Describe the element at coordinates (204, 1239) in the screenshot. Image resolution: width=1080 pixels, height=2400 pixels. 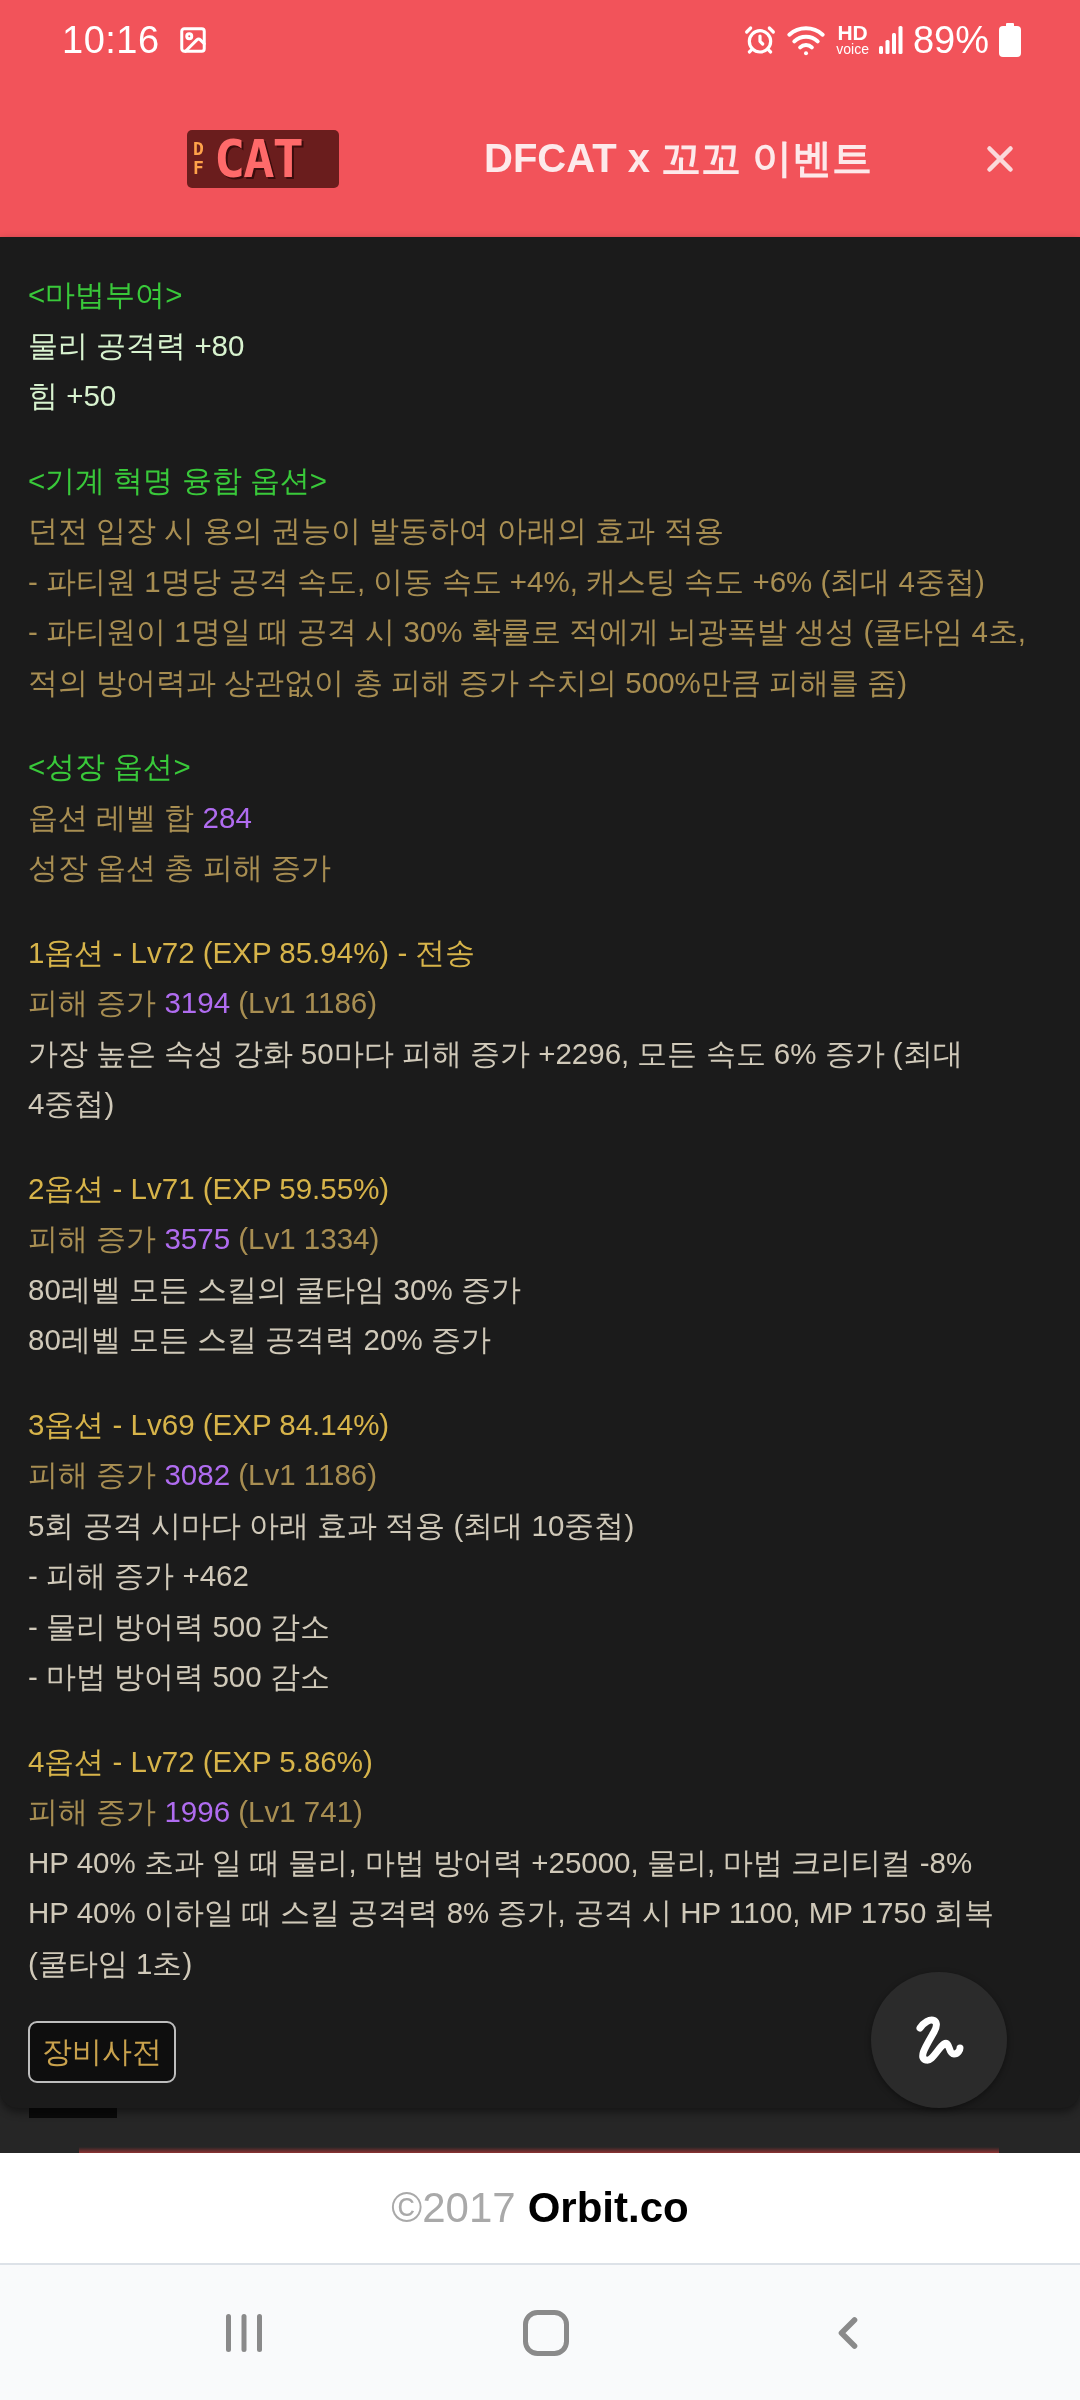
I see `damage-increase-text: 피해 증가 3575 (Lv1 1334)` at that location.